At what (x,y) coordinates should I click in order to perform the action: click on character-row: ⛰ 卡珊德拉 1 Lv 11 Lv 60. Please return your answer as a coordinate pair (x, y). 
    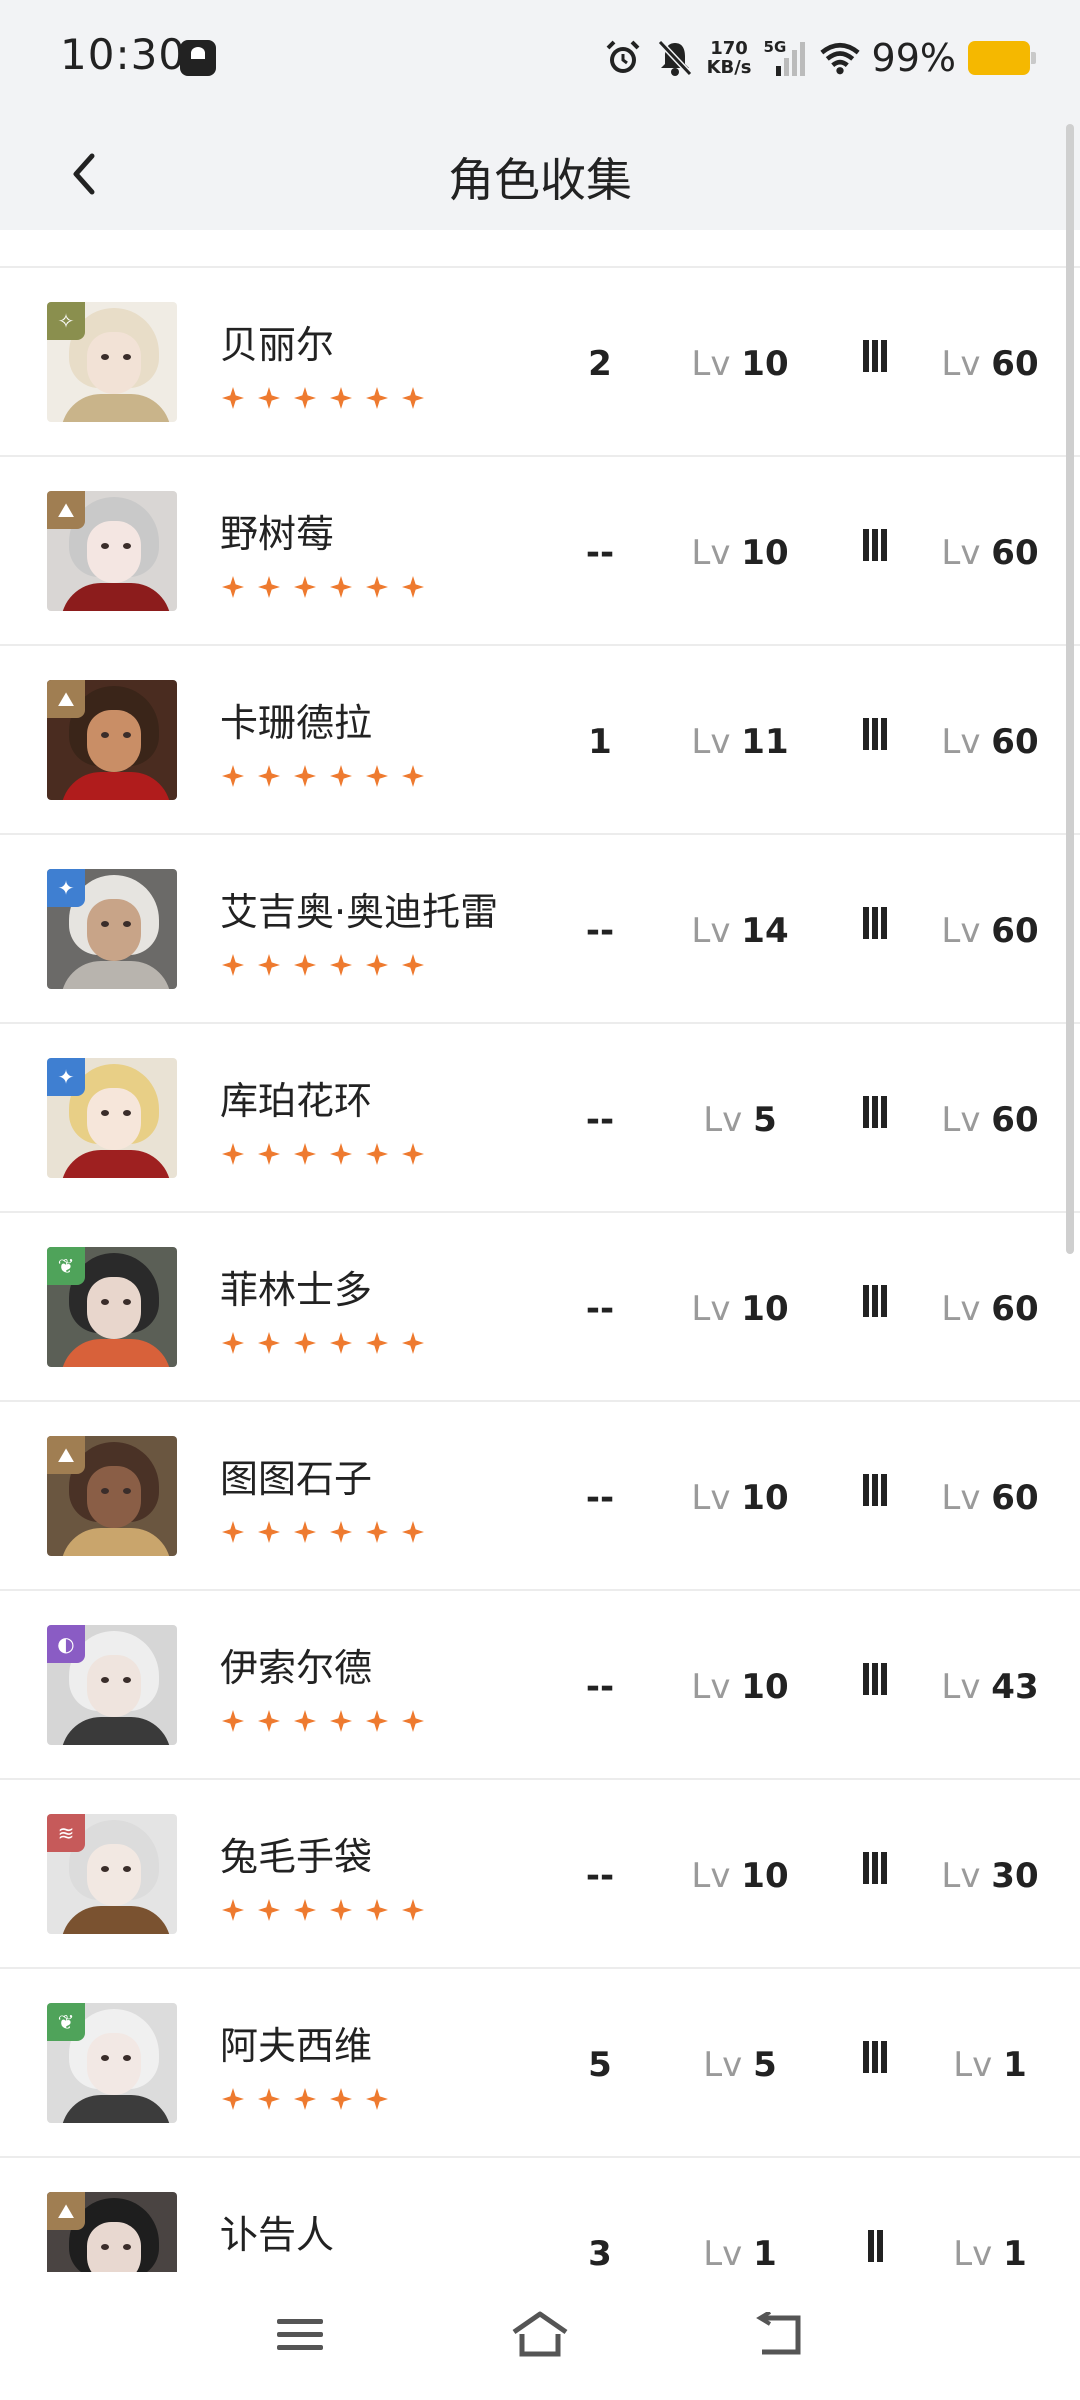
    Looking at the image, I should click on (540, 740).